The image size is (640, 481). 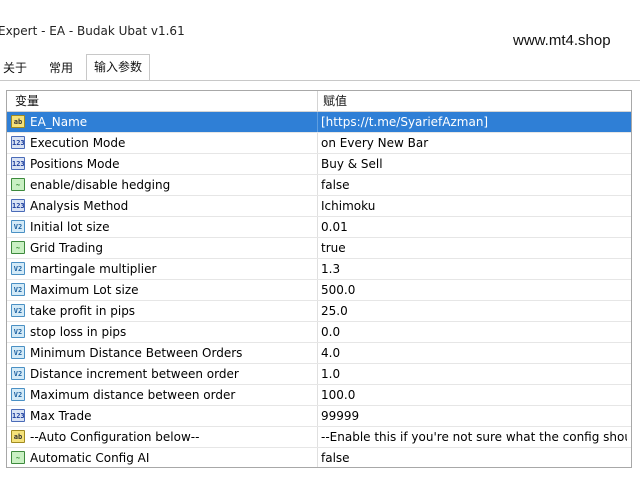 I want to click on parameter-value: 4.0, so click(x=474, y=353).